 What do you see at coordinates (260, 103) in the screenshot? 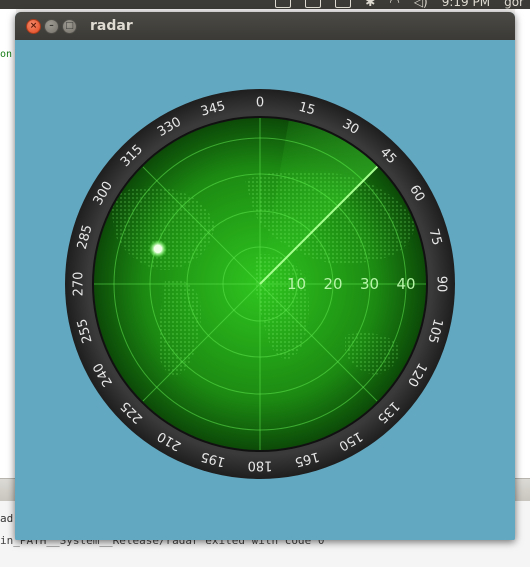
I see `bezel-label-0: 0` at bounding box center [260, 103].